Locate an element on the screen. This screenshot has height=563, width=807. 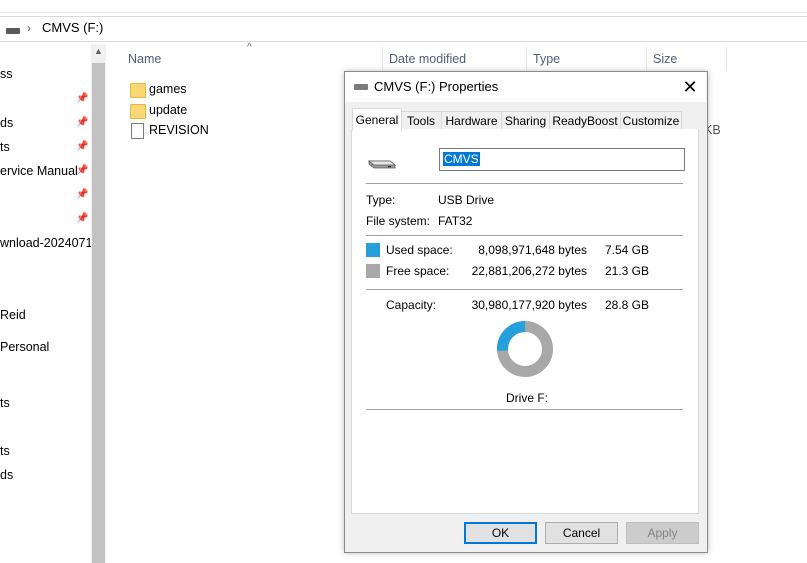
free-space-bytes: 22,881,206,272 bytes is located at coordinates (529, 271).